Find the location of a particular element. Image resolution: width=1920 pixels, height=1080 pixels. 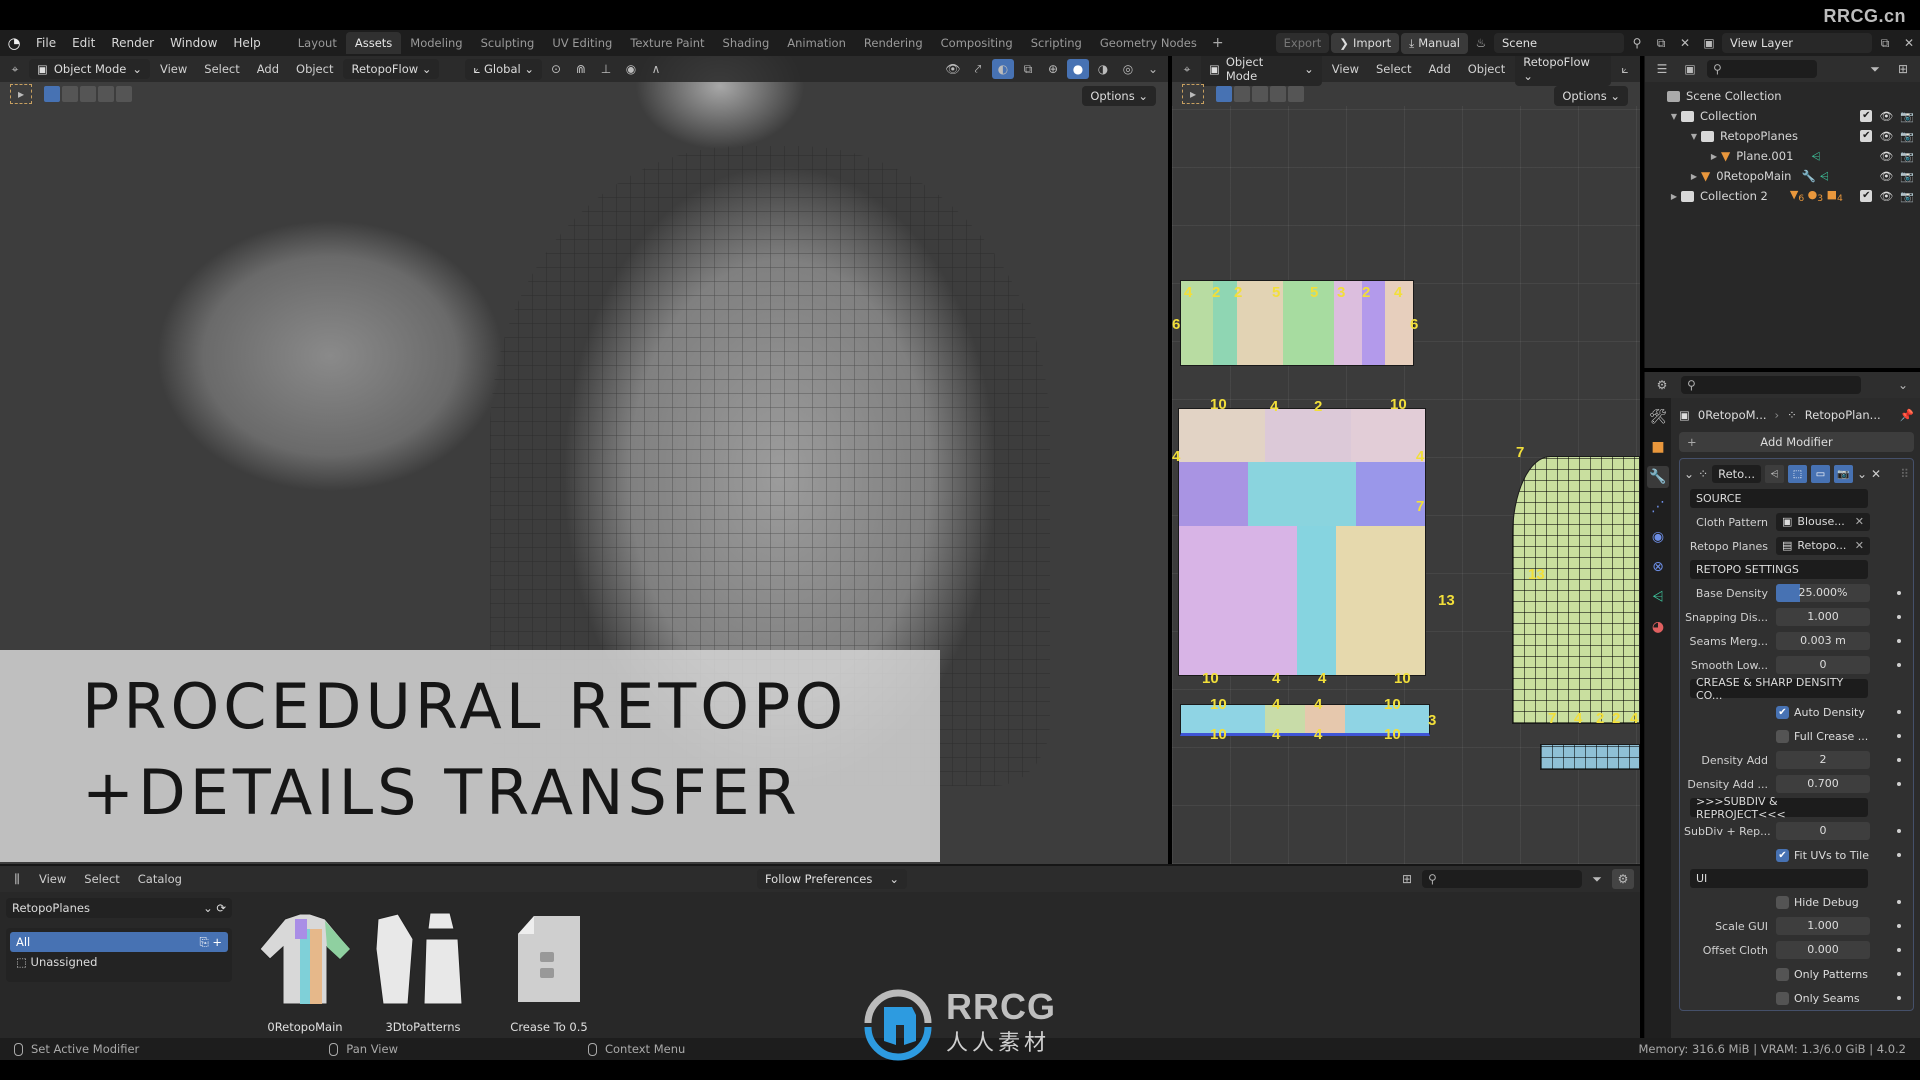

tab-uv-editing: UV Editing is located at coordinates (582, 43).